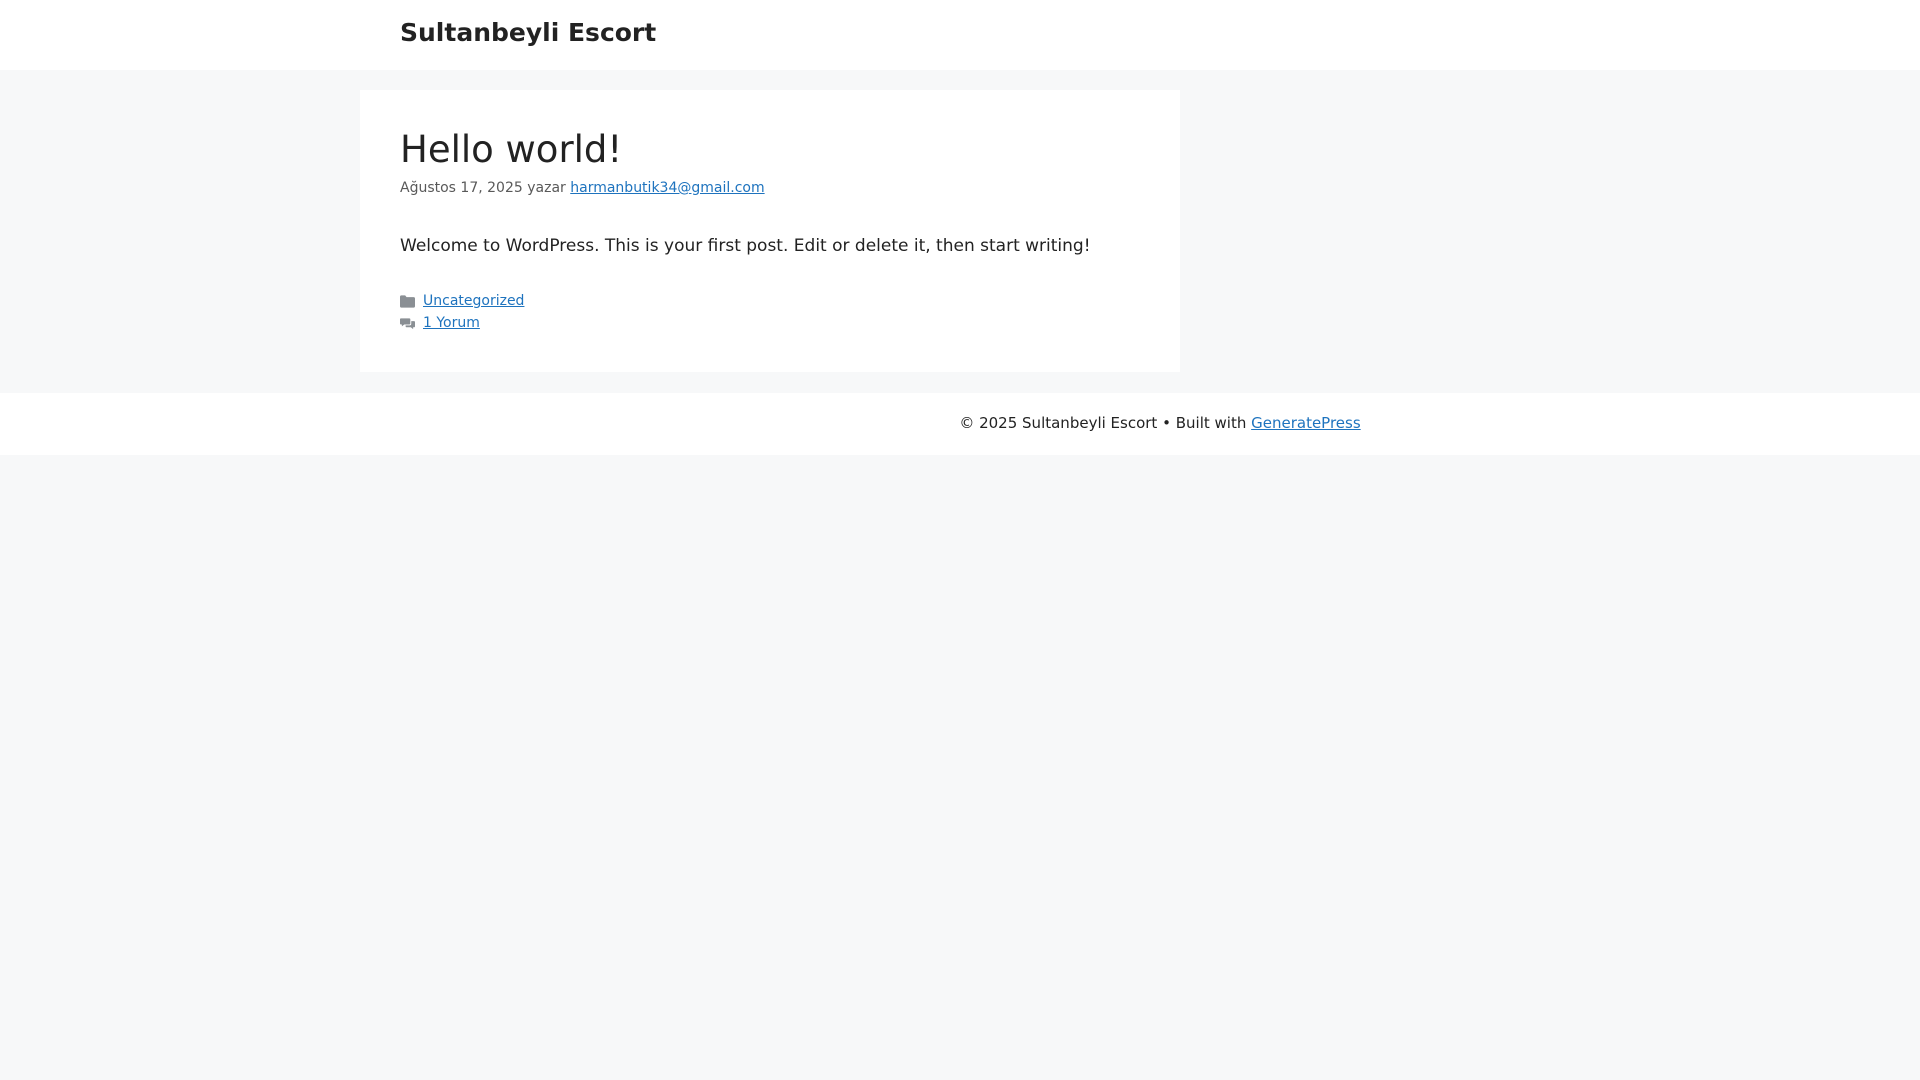  I want to click on post-footer-meta: Uncategorized 1 Yorum, so click(462, 312).